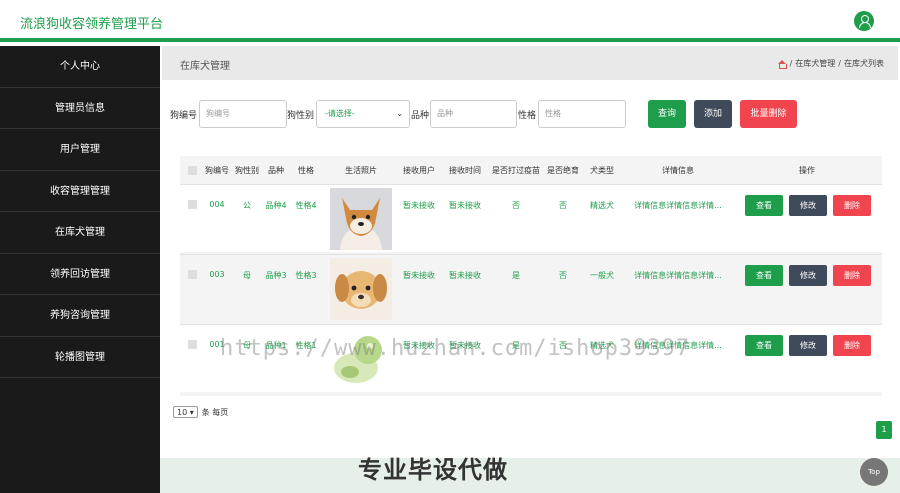 This screenshot has width=900, height=493. Describe the element at coordinates (782, 64) in the screenshot. I see `home-icon` at that location.